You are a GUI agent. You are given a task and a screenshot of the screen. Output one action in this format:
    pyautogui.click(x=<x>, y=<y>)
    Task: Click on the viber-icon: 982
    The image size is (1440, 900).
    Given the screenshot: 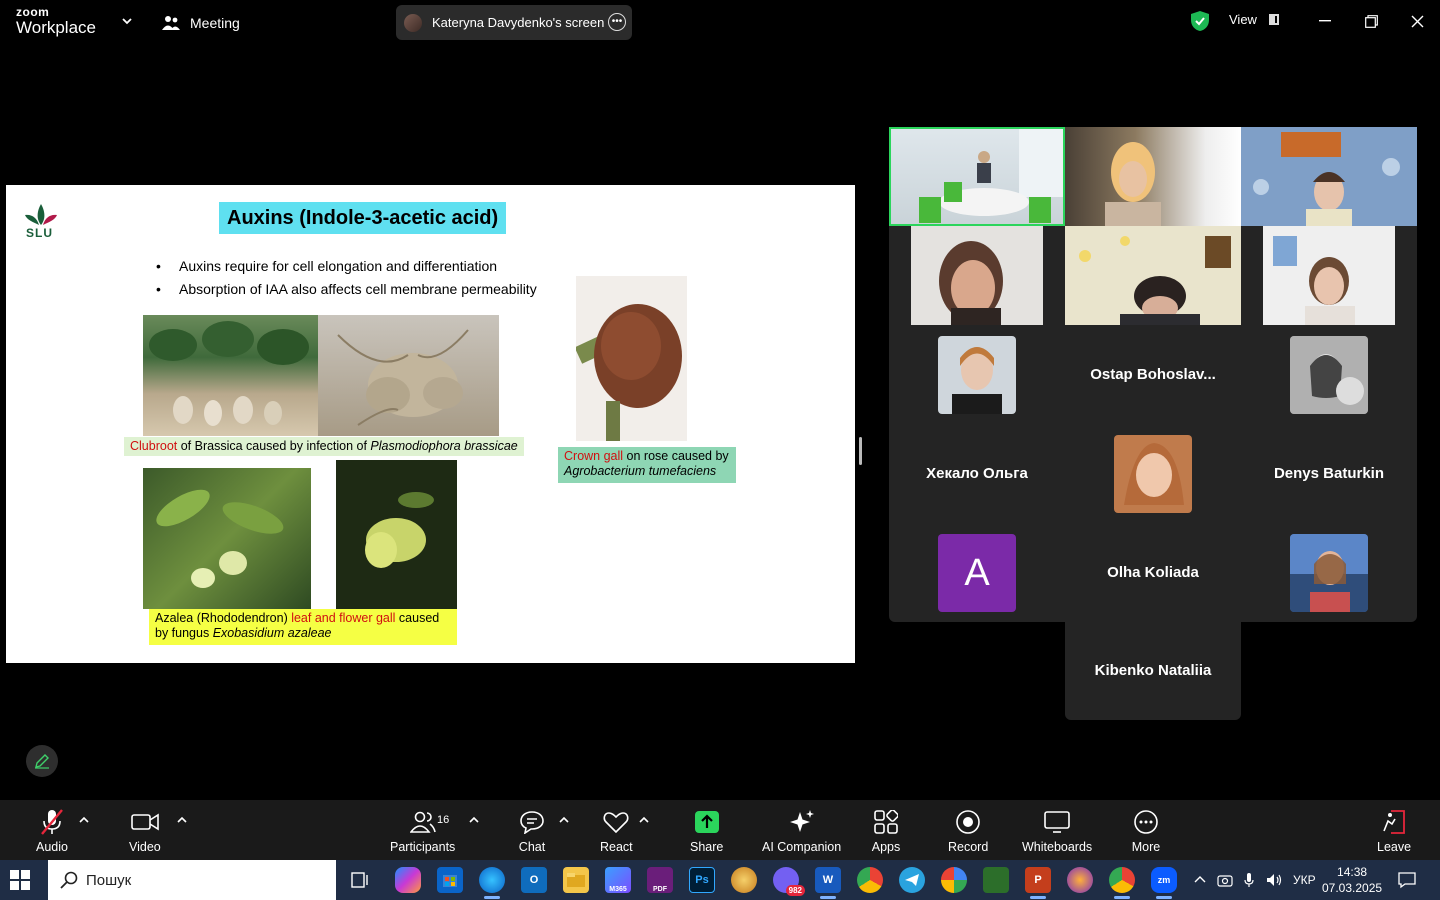 What is the action you would take?
    pyautogui.click(x=789, y=881)
    